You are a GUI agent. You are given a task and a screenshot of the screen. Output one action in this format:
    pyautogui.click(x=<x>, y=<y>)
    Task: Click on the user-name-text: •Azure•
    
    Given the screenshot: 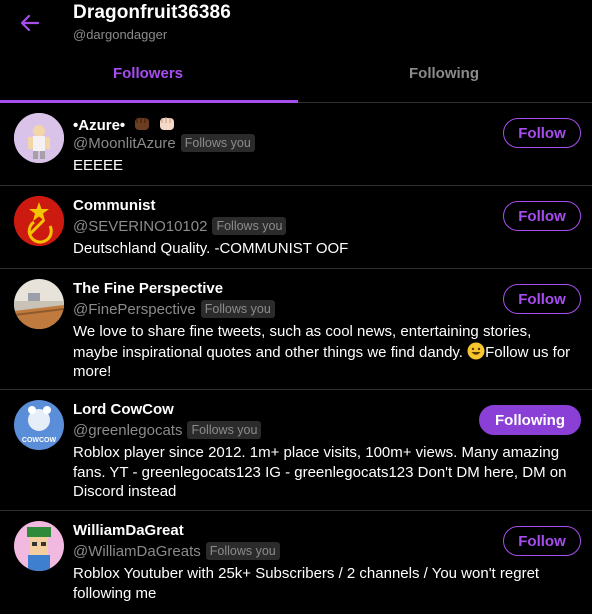 What is the action you would take?
    pyautogui.click(x=99, y=125)
    